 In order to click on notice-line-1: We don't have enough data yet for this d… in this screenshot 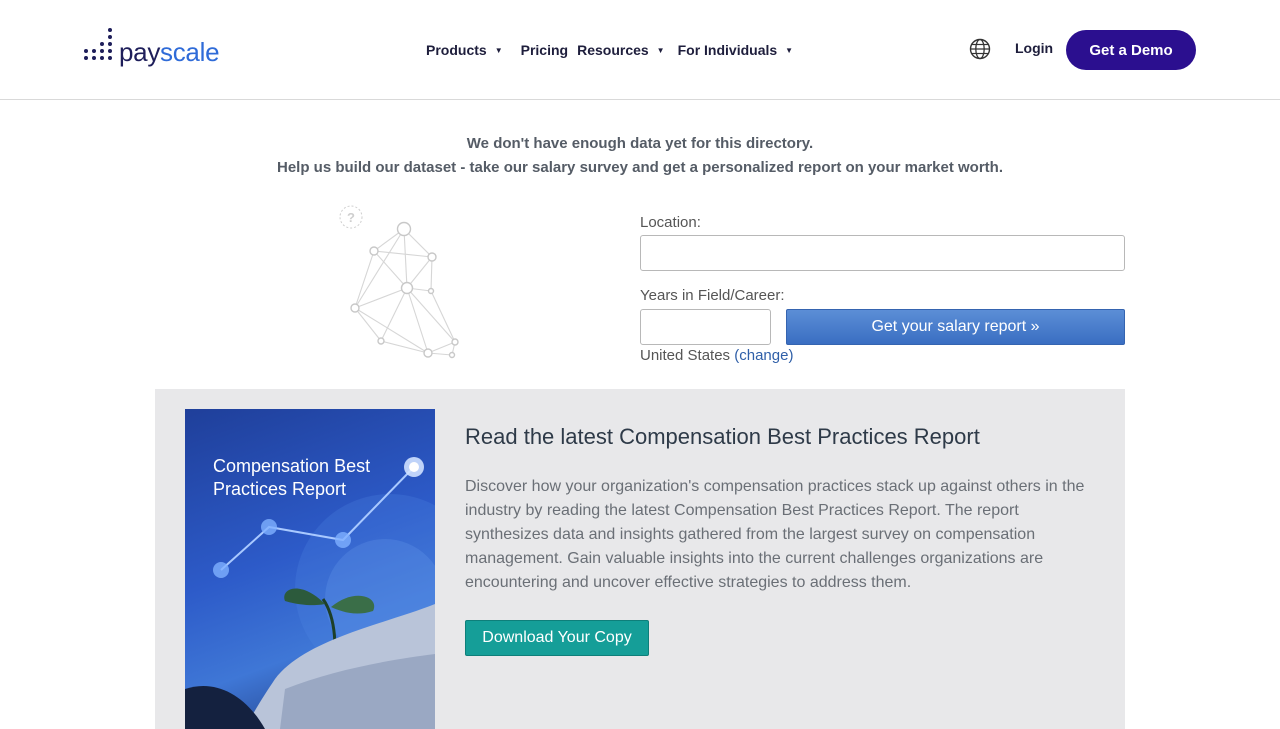, I will do `click(640, 143)`.